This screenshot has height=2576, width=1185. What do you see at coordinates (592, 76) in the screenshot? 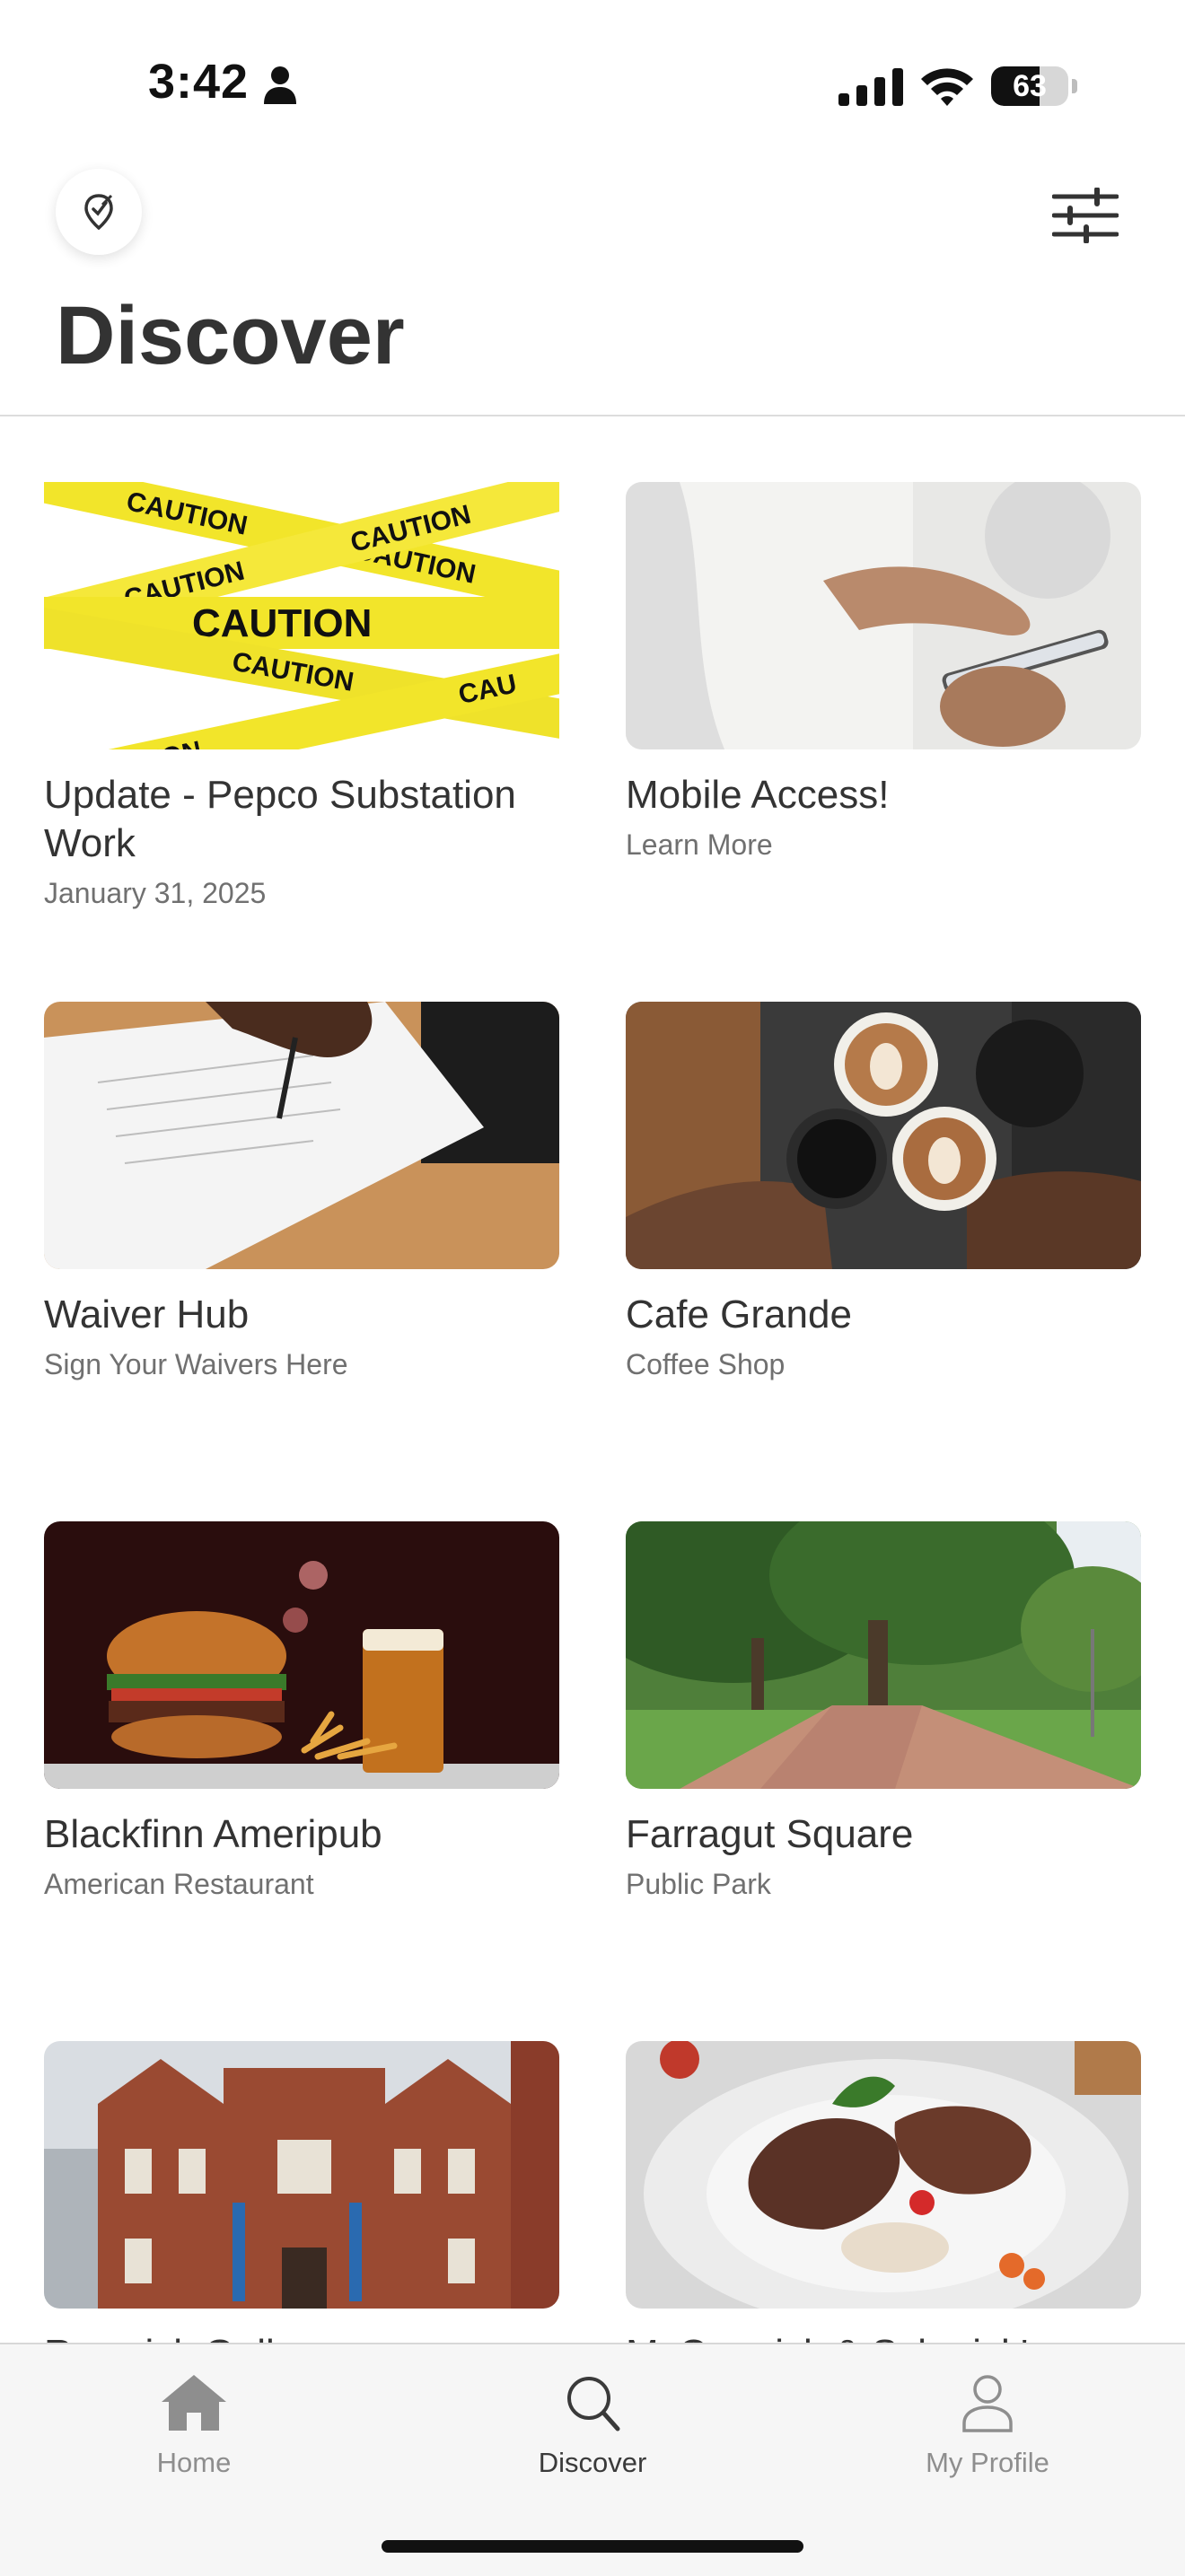
I see `status-bar: 3:42 63` at bounding box center [592, 76].